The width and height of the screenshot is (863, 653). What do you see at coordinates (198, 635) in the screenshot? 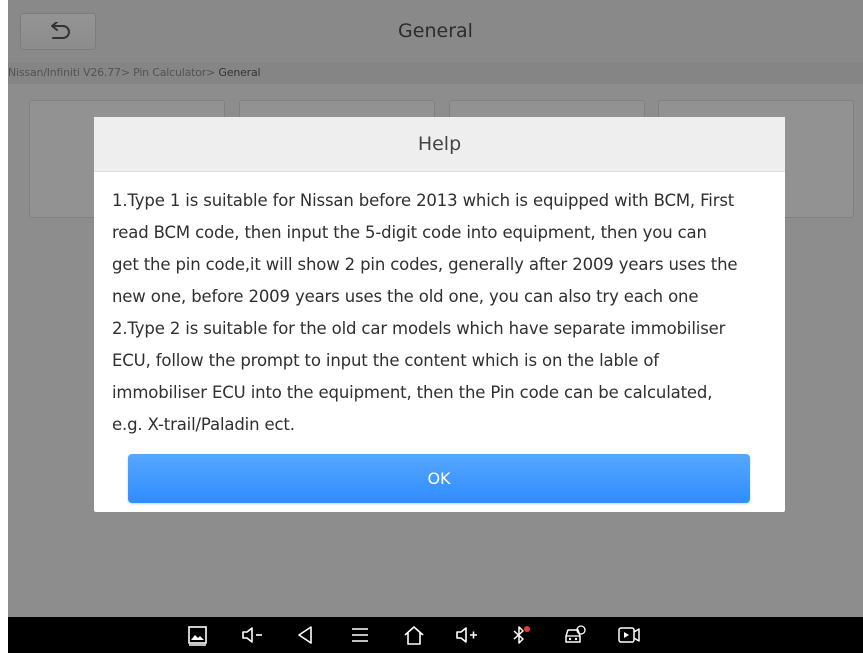
I see `screenshot-icon` at bounding box center [198, 635].